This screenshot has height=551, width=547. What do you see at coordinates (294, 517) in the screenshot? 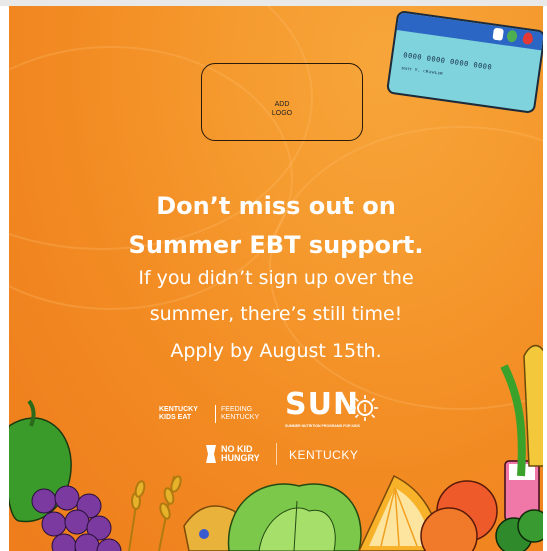
I see `lettuce-icon` at bounding box center [294, 517].